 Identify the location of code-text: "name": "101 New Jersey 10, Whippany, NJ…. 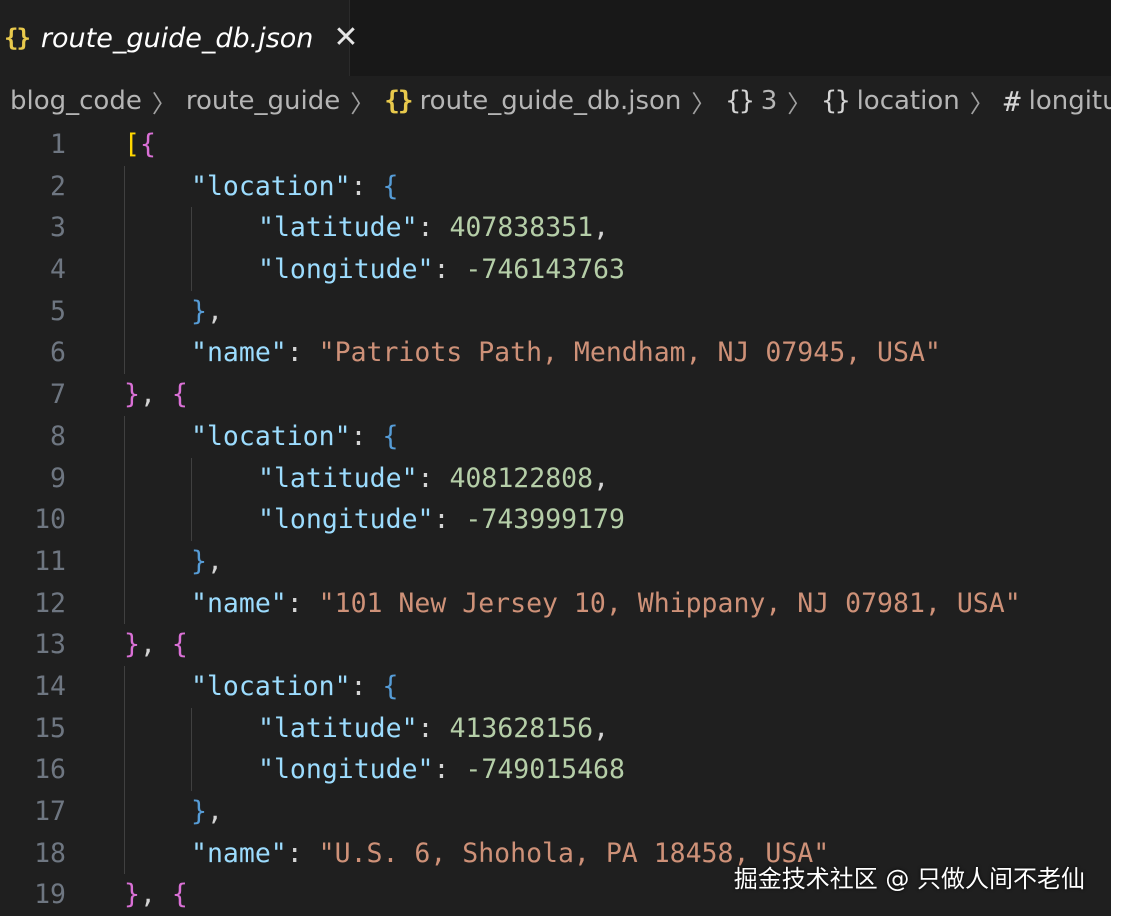
(606, 604).